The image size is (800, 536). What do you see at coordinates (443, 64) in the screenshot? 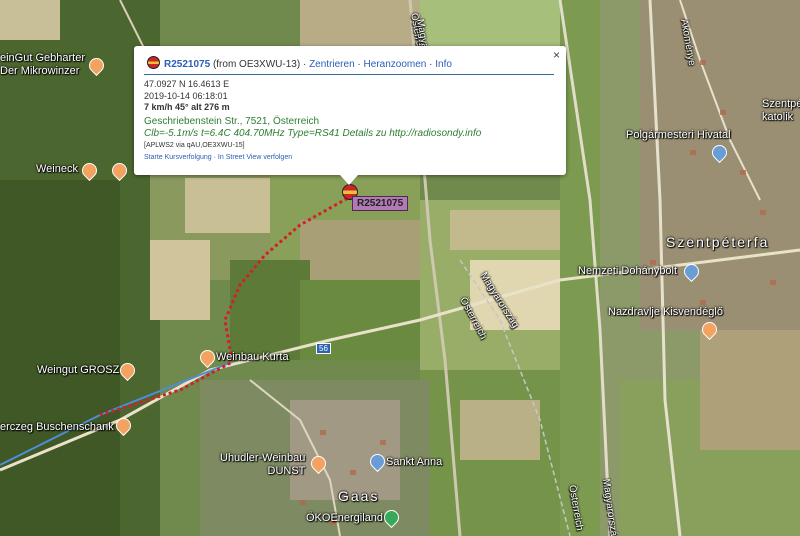
I see `info-link: Info` at bounding box center [443, 64].